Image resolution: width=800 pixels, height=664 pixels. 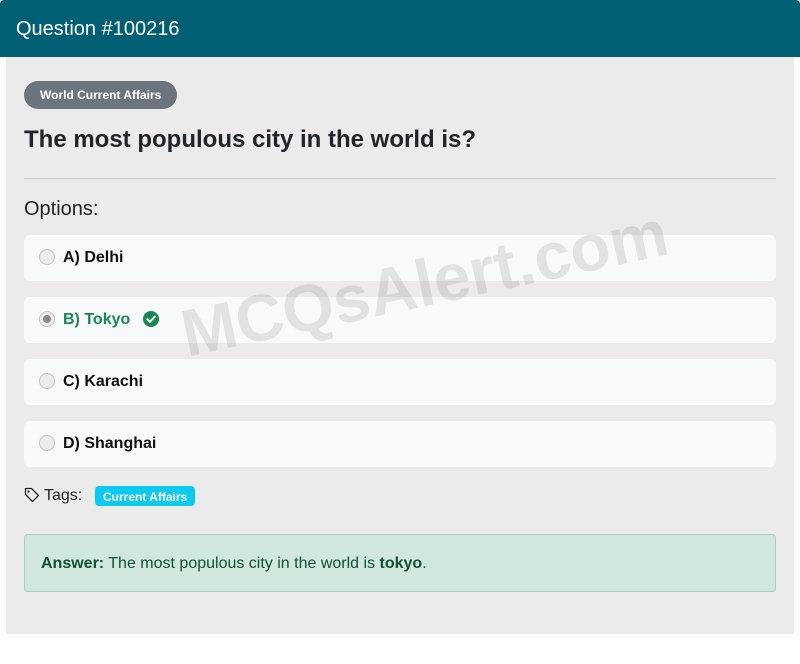 What do you see at coordinates (103, 381) in the screenshot?
I see `option-c-label: C) Karachi` at bounding box center [103, 381].